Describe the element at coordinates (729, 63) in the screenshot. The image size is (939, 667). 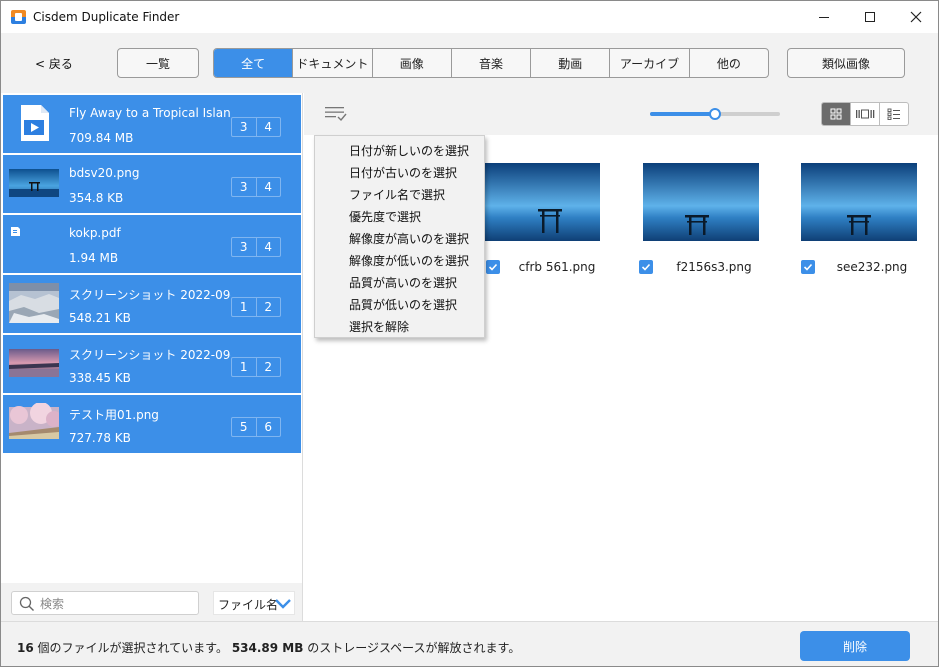
I see `tab-other: 他の` at that location.